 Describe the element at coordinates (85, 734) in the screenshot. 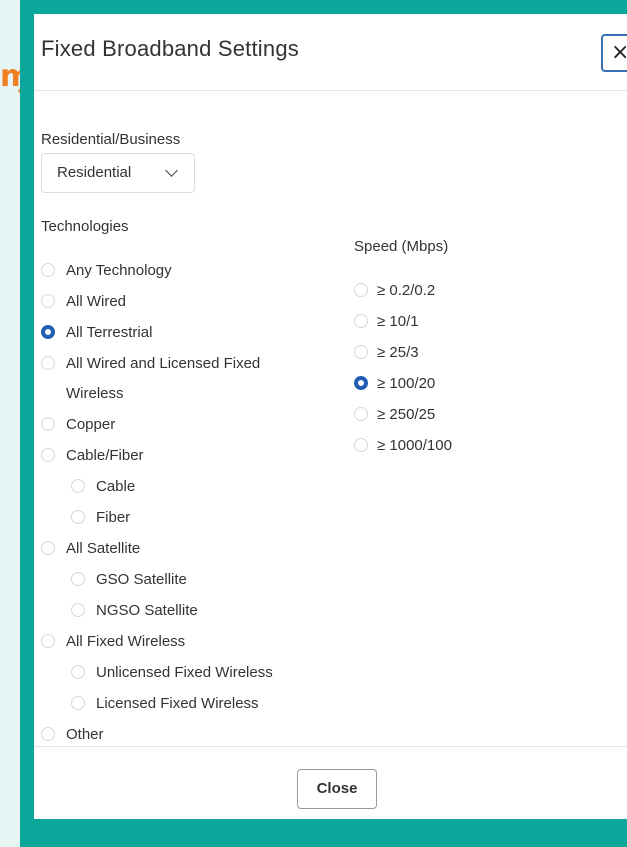

I see `tech-option-label: Other` at that location.